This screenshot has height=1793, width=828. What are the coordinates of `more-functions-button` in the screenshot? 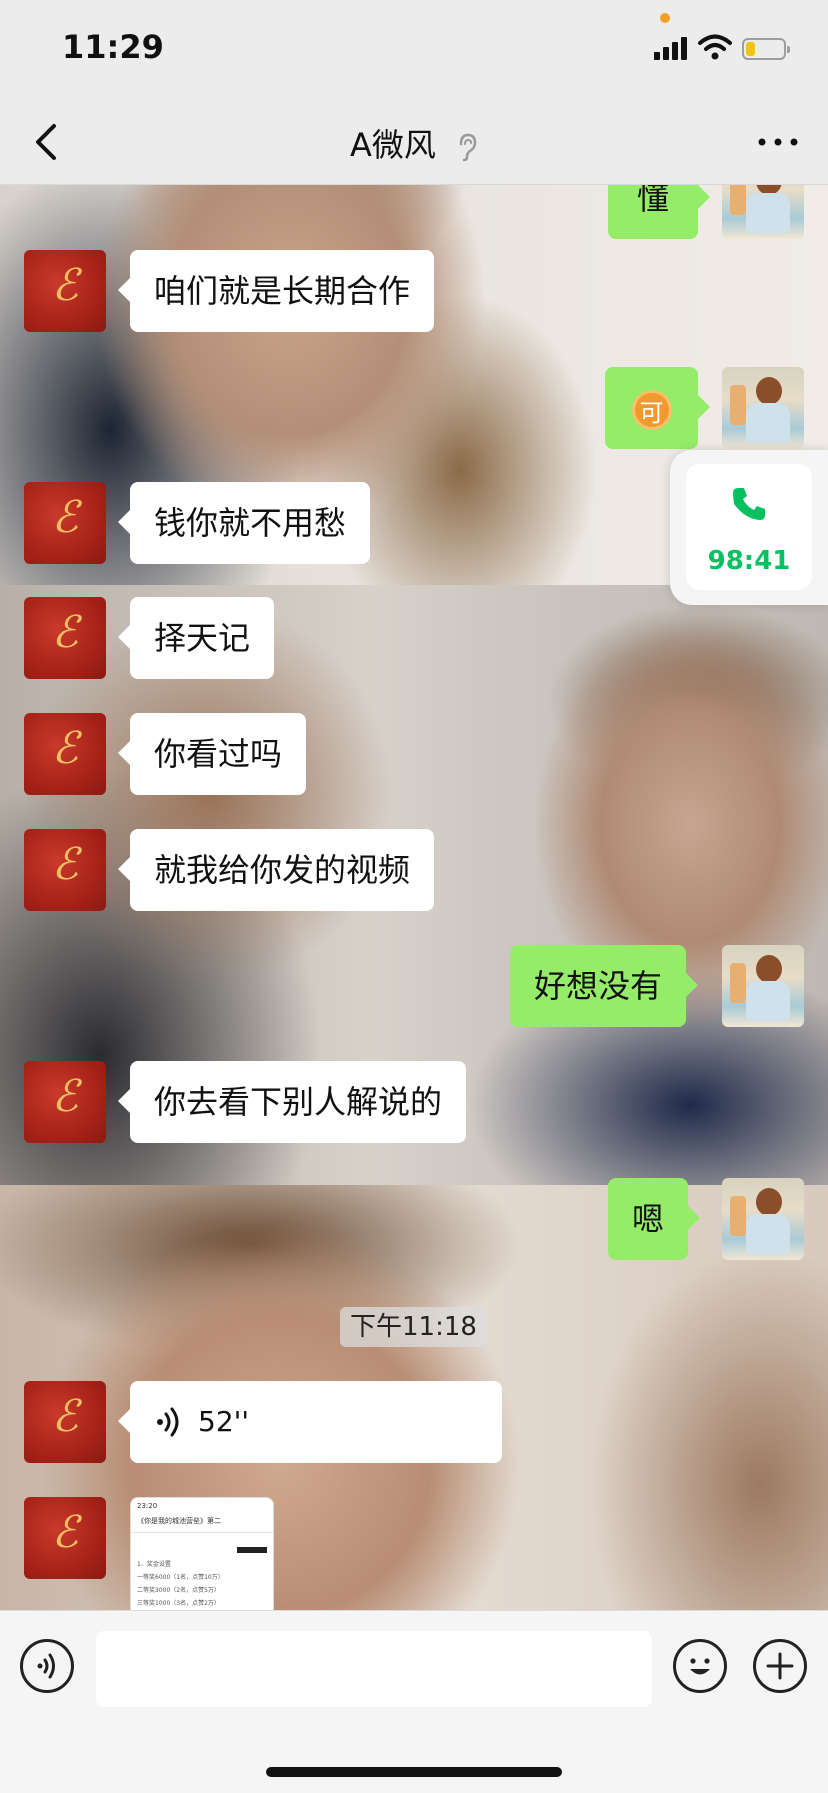 It's located at (780, 1666).